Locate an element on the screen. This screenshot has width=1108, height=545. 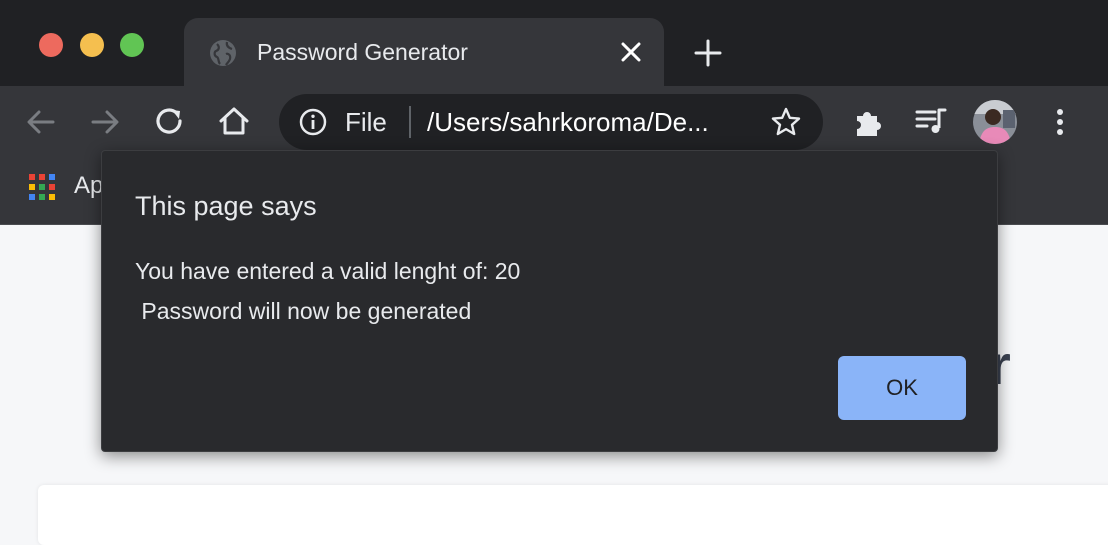
zoom-window-button is located at coordinates (132, 45).